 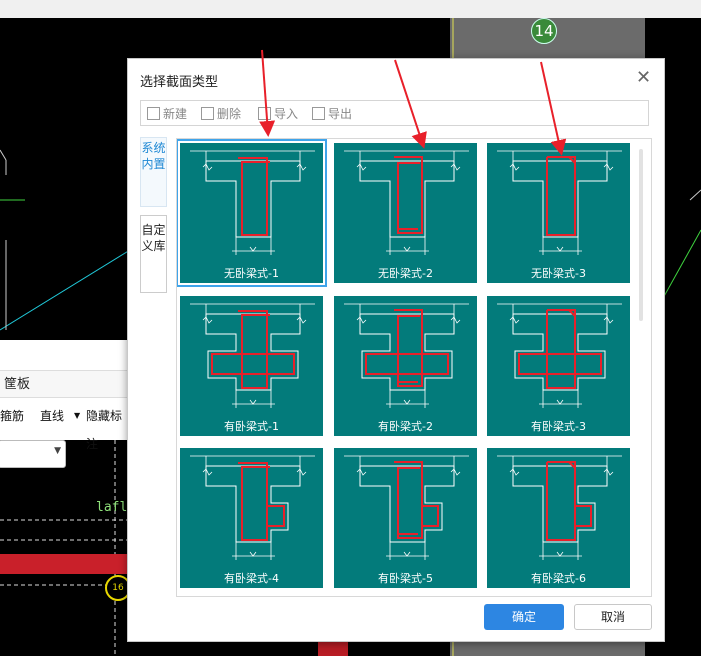 I want to click on new-button: 新建, so click(x=167, y=113).